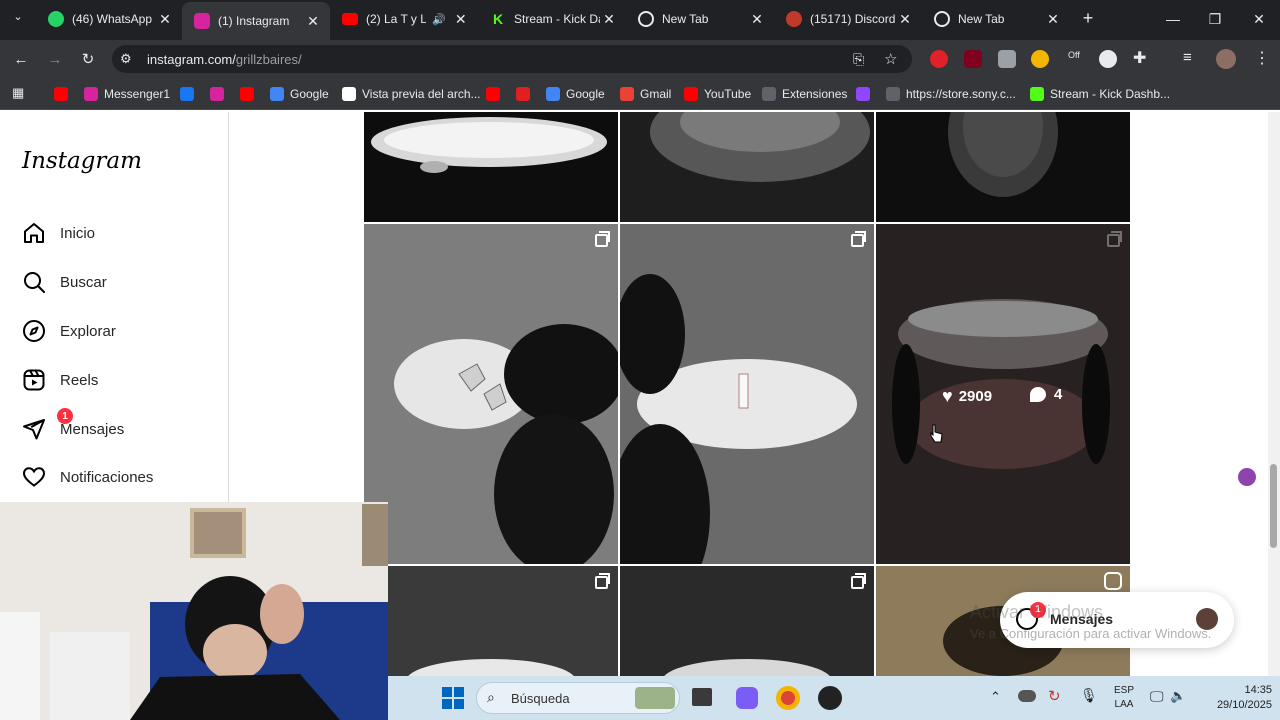  What do you see at coordinates (404, 19) in the screenshot?
I see `tab-youtube: (2) La T y La 🔊 ✕` at bounding box center [404, 19].